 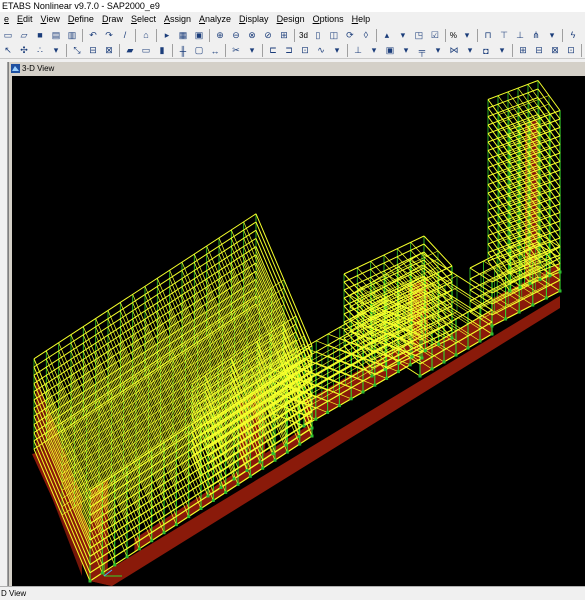 What do you see at coordinates (252, 35) in the screenshot?
I see `zoom-fit-icon: ⊗` at bounding box center [252, 35].